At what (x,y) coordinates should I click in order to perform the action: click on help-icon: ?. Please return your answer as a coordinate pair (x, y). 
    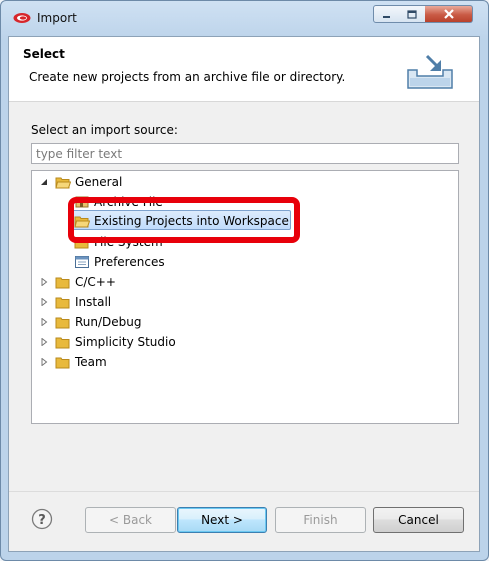
    Looking at the image, I should click on (42, 519).